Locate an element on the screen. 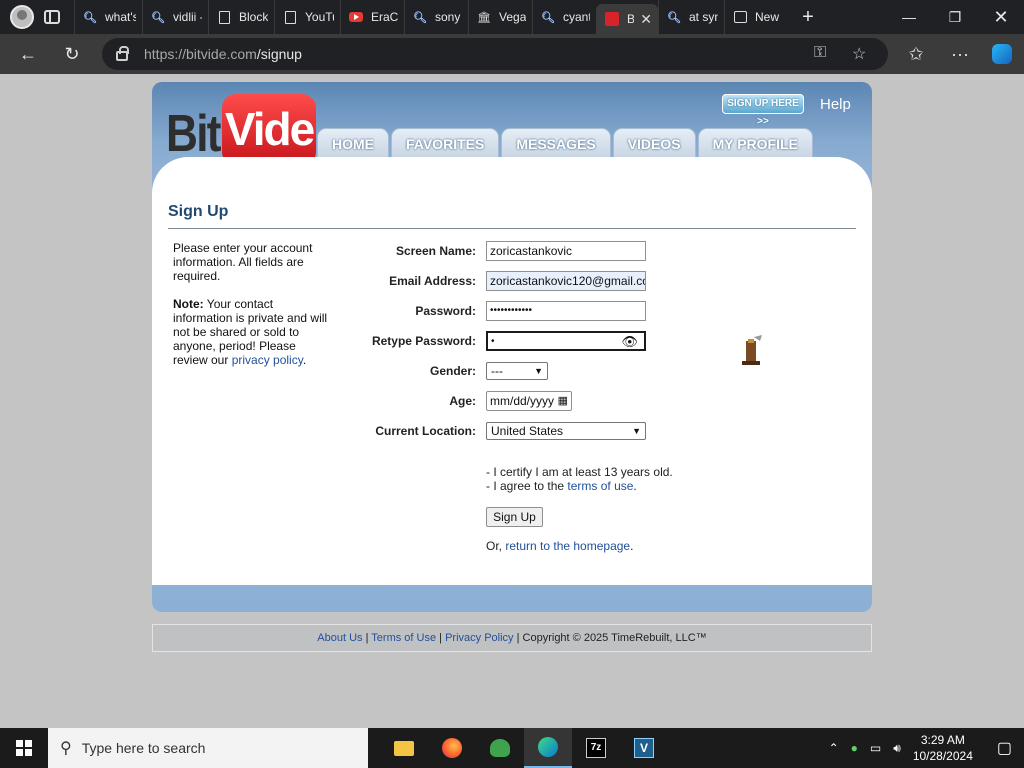 This screenshot has height=768, width=1024. calendar-icon: ▦ is located at coordinates (563, 401).